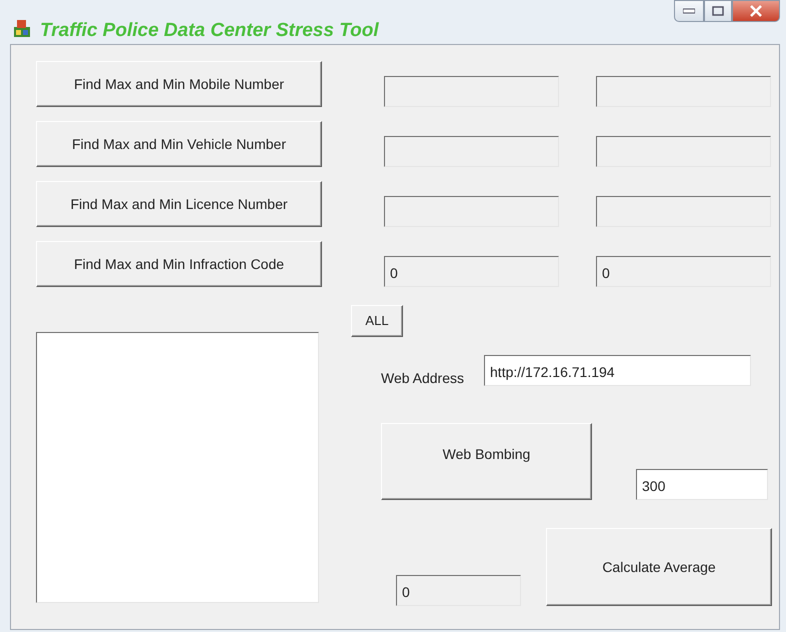 This screenshot has width=786, height=632. Describe the element at coordinates (179, 84) in the screenshot. I see `find-button: Find Max and Min Mobile Number` at that location.